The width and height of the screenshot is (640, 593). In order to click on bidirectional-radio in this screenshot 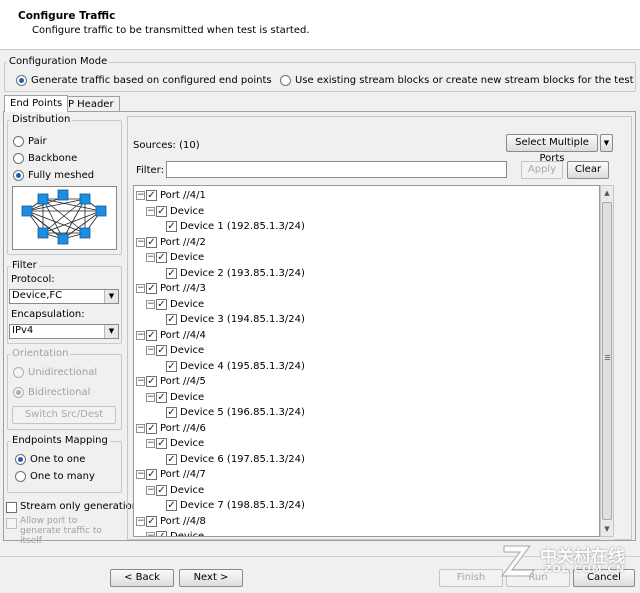, I will do `click(18, 392)`.